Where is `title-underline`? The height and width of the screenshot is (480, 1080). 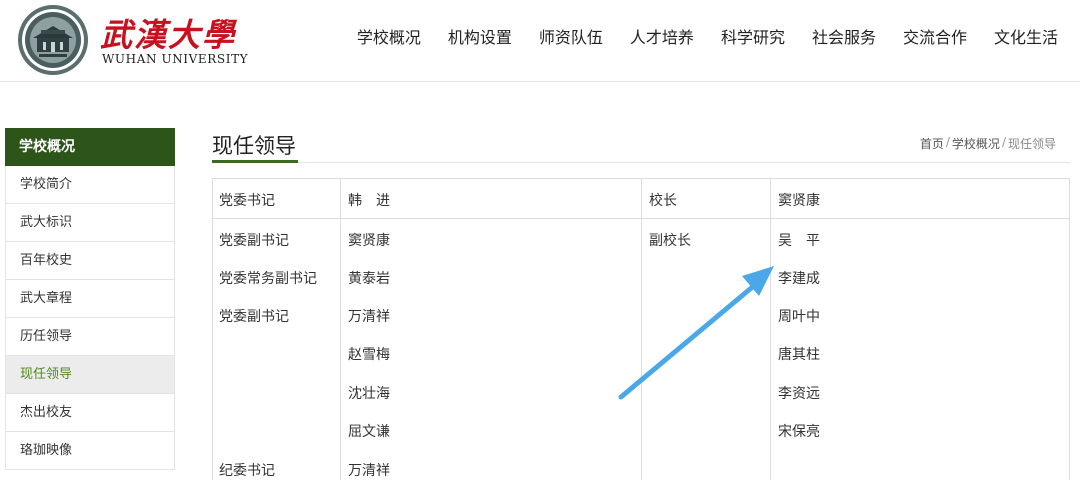
title-underline is located at coordinates (255, 161).